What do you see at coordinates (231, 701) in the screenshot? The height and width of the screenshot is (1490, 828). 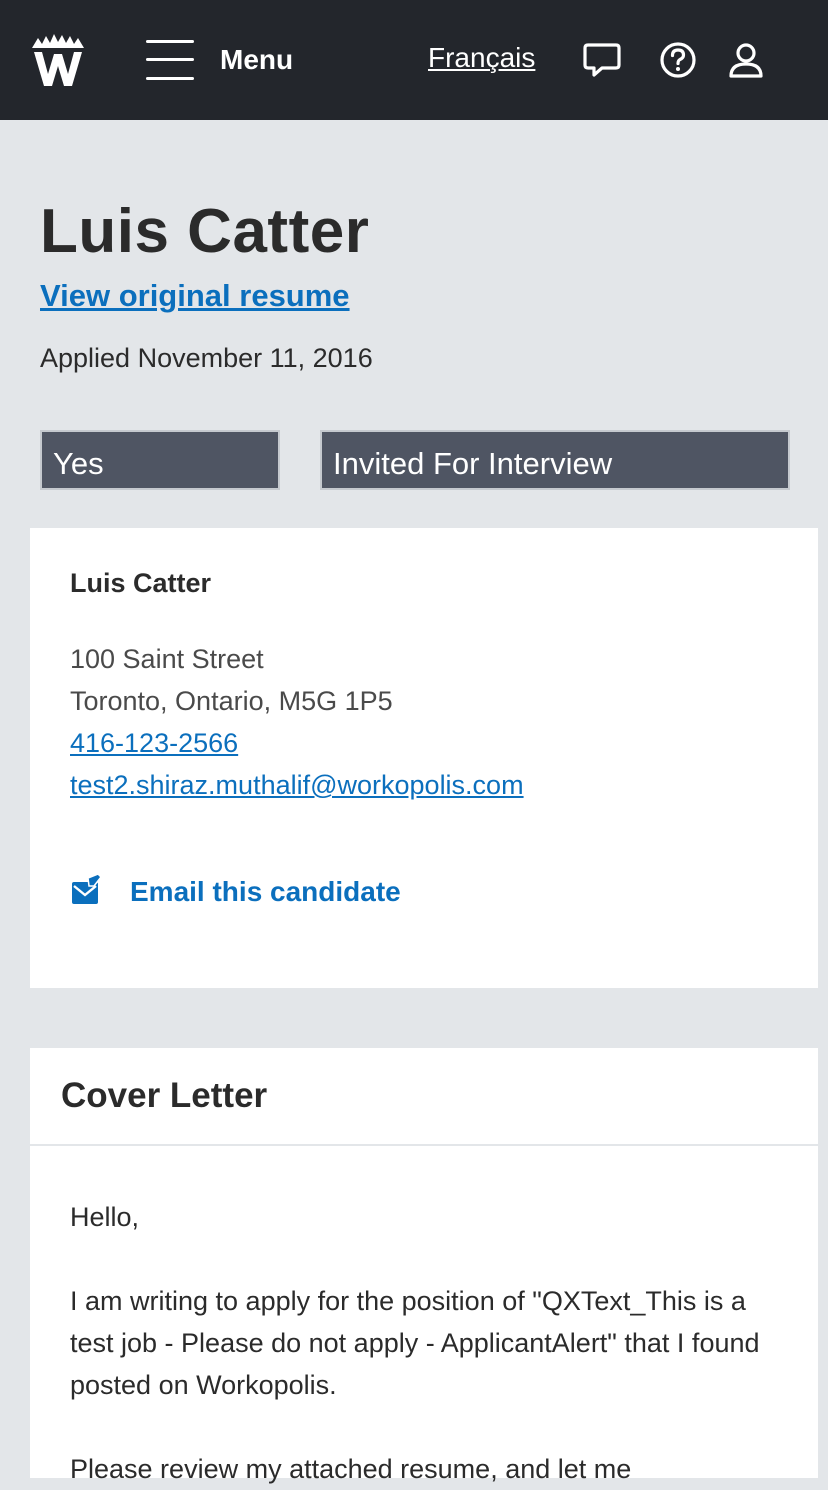 I see `contact-city: Toronto, Ontario, M5G 1P5` at bounding box center [231, 701].